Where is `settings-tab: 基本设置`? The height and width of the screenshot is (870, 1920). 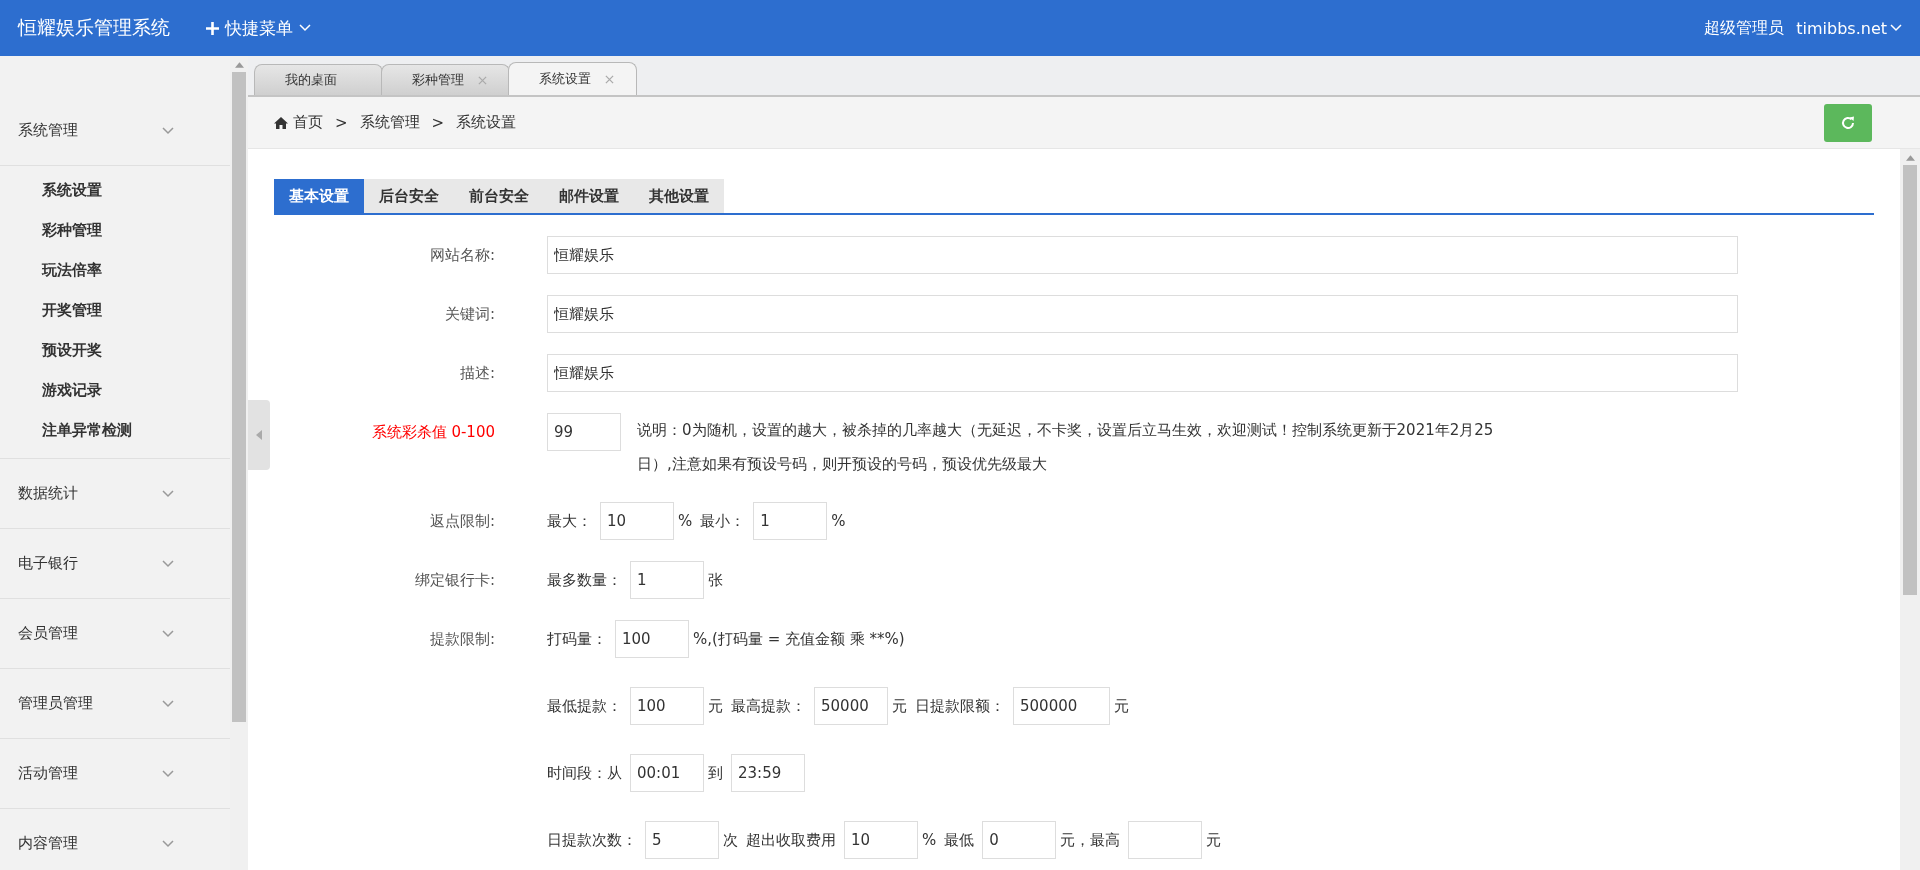 settings-tab: 基本设置 is located at coordinates (319, 196).